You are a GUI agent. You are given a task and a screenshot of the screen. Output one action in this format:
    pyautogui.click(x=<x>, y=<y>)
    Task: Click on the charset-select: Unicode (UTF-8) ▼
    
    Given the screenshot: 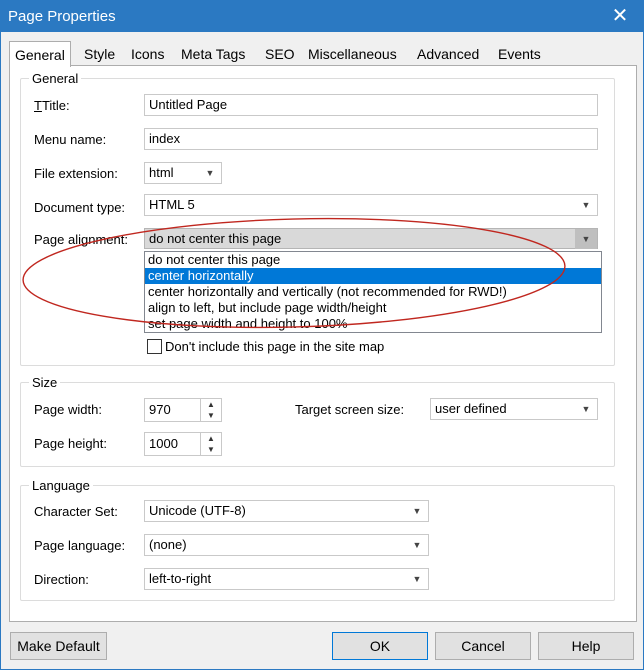 What is the action you would take?
    pyautogui.click(x=286, y=511)
    